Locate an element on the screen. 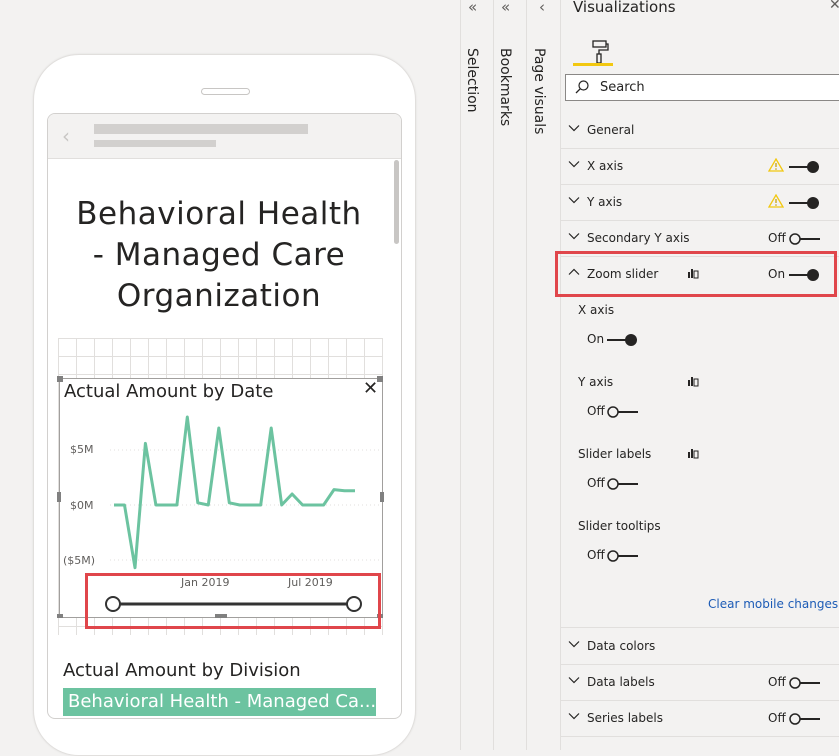 Image resolution: width=839 pixels, height=756 pixels. report-title-line: Organization is located at coordinates (219, 296).